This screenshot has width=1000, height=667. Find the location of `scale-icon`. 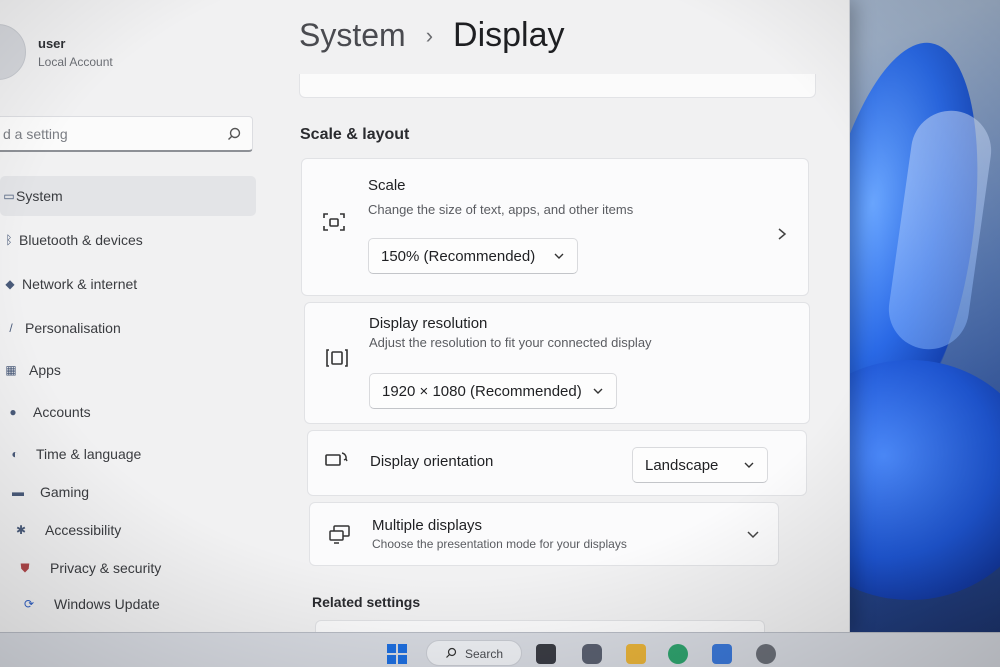

scale-icon is located at coordinates (334, 222).